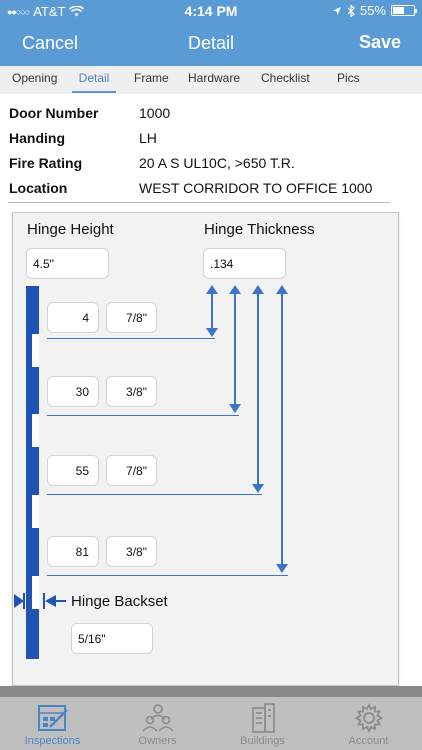 This screenshot has width=422, height=750. Describe the element at coordinates (348, 82) in the screenshot. I see `tab-pics: Pics` at that location.